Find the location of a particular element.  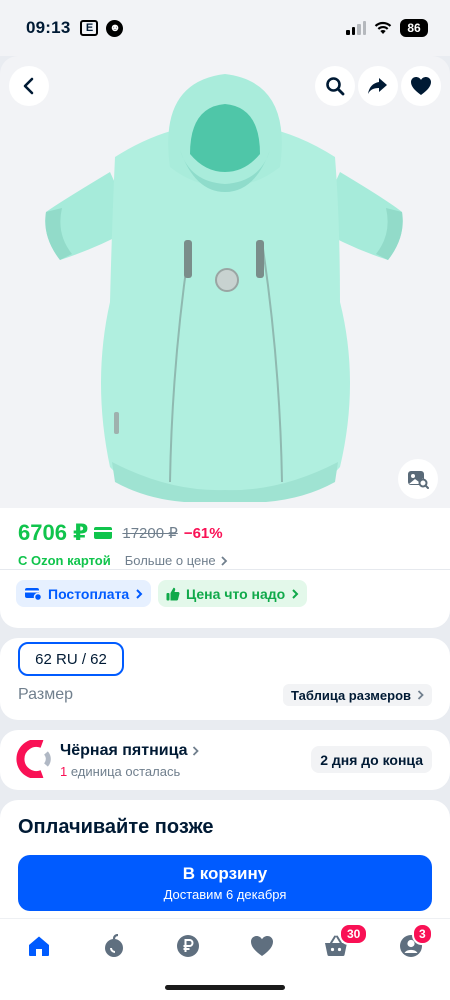

tab-home is located at coordinates (39, 946).